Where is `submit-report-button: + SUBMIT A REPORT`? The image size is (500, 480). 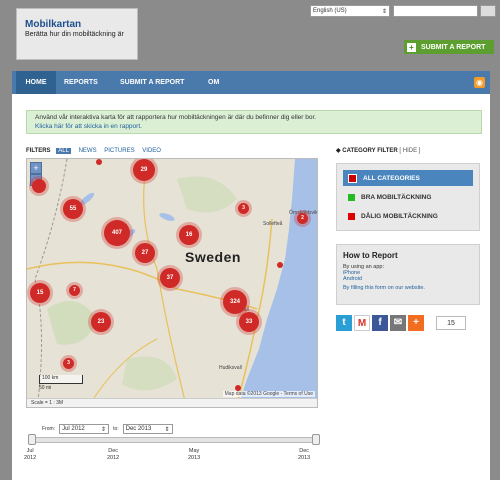 submit-report-button: + SUBMIT A REPORT is located at coordinates (449, 47).